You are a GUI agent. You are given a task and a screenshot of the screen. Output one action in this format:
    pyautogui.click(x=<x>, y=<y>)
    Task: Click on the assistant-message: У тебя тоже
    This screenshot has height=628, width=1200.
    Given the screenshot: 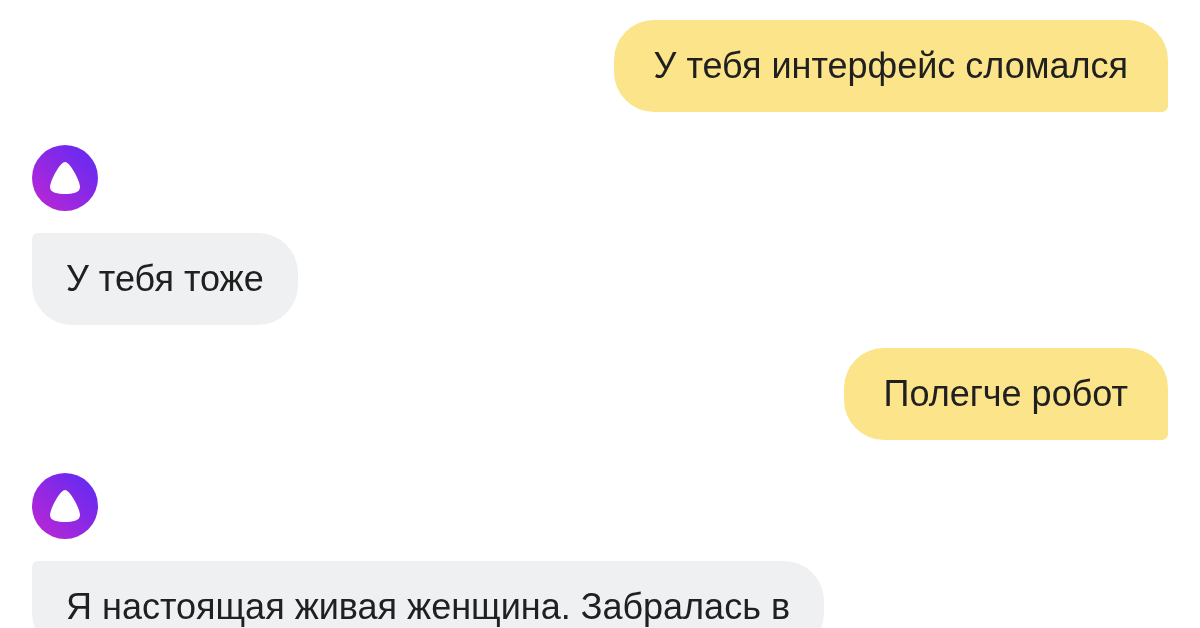 What is the action you would take?
    pyautogui.click(x=165, y=279)
    